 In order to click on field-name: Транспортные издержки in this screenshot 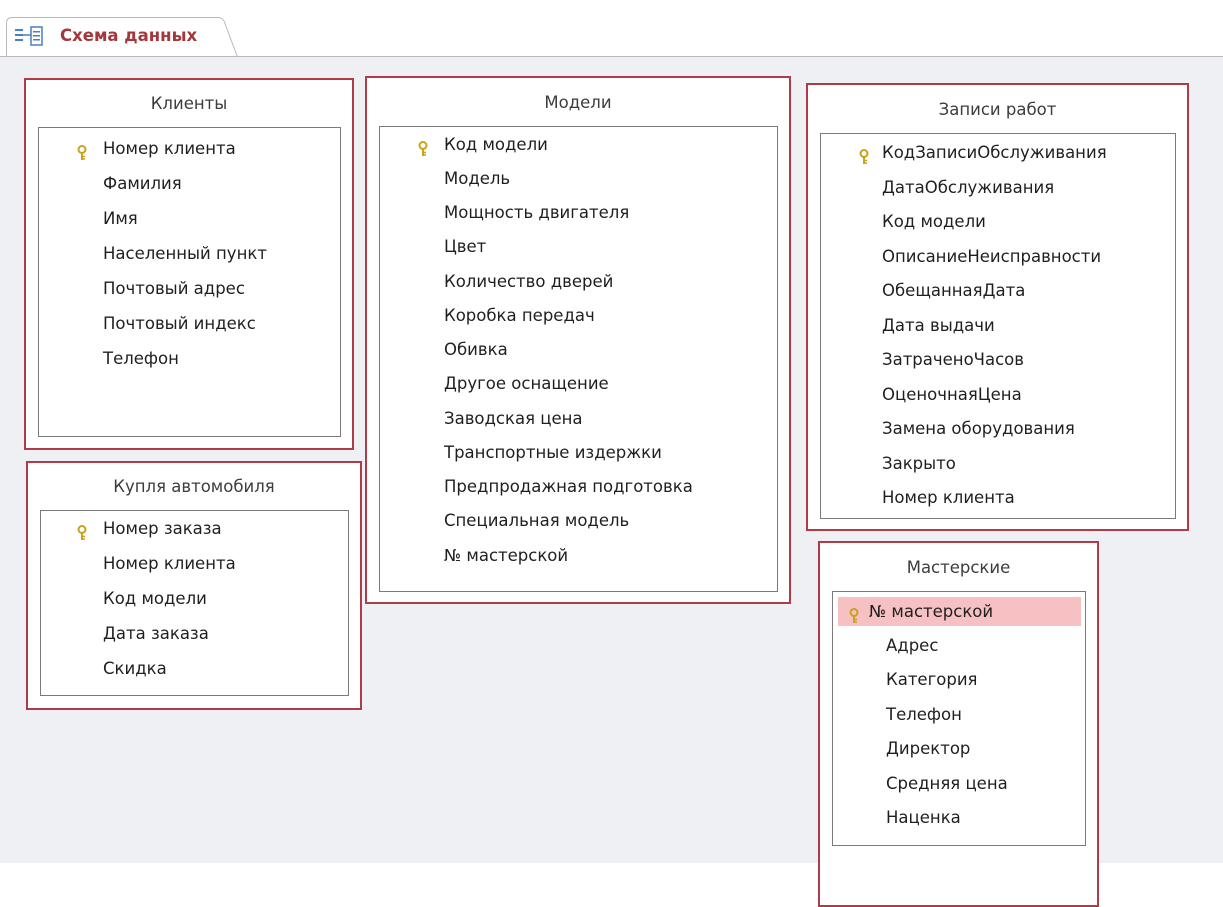, I will do `click(553, 452)`.